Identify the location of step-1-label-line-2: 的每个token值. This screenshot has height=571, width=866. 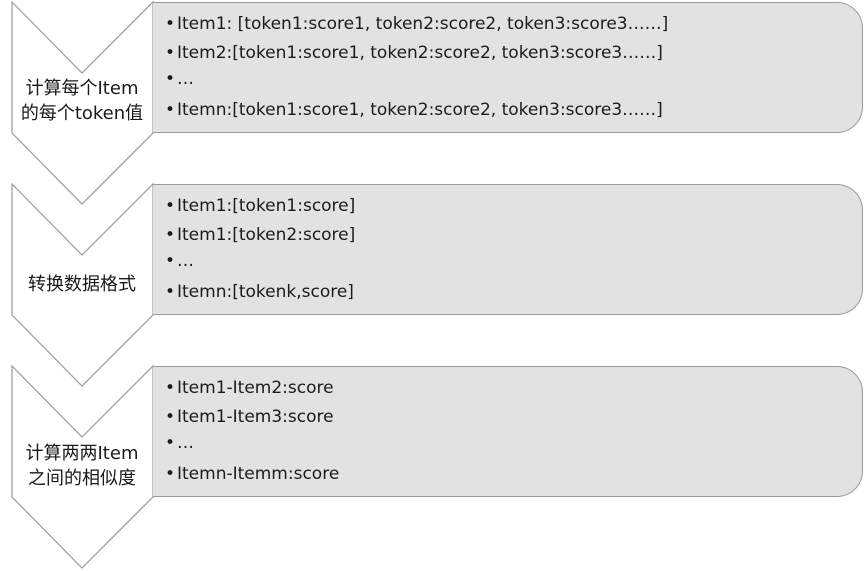
(82, 113).